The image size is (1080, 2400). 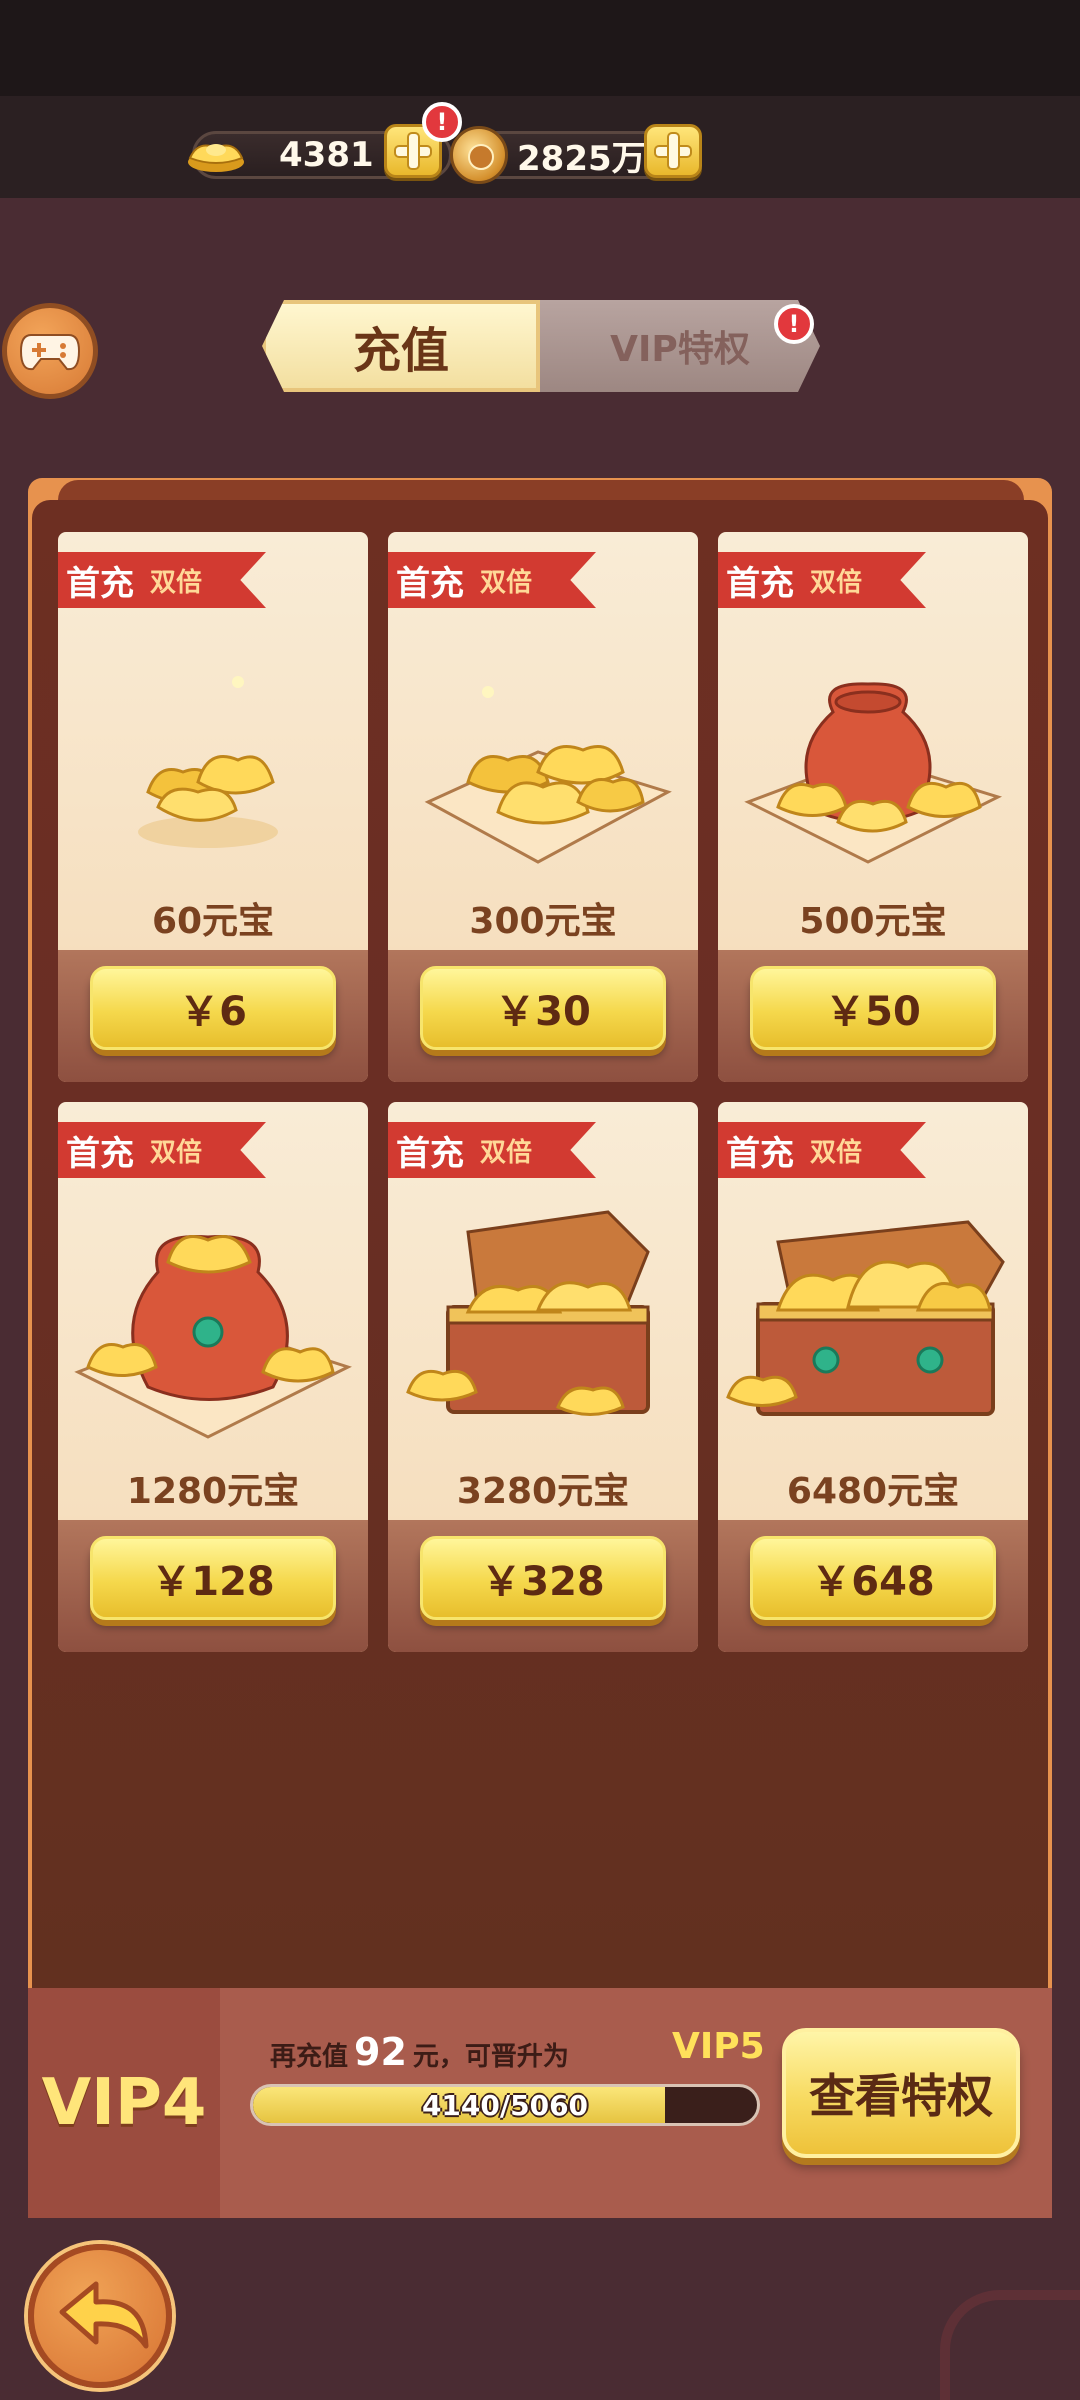 What do you see at coordinates (873, 773) in the screenshot?
I see `money-bag-icon` at bounding box center [873, 773].